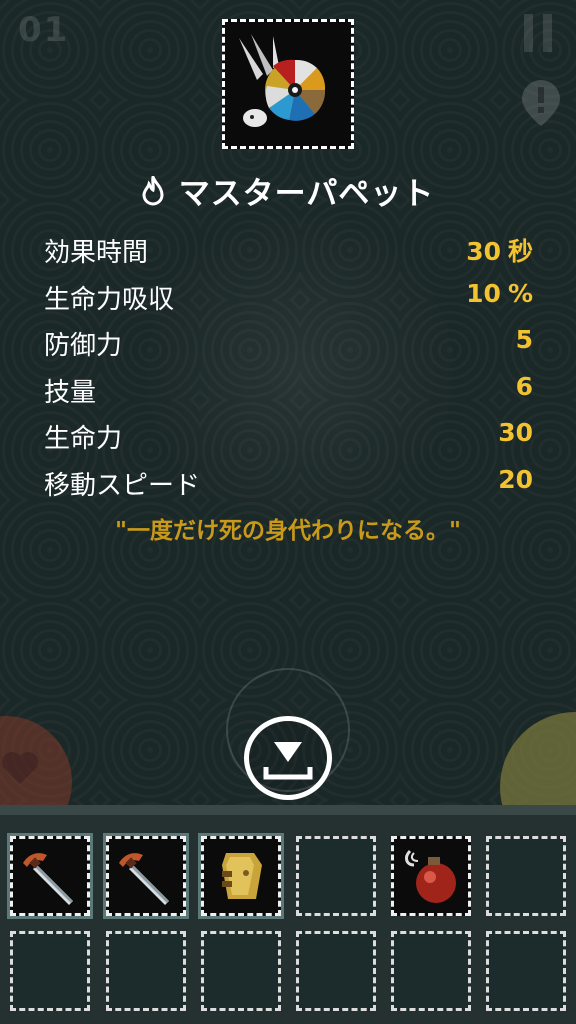 The image size is (576, 1024). I want to click on red-potion-icon, so click(430, 876).